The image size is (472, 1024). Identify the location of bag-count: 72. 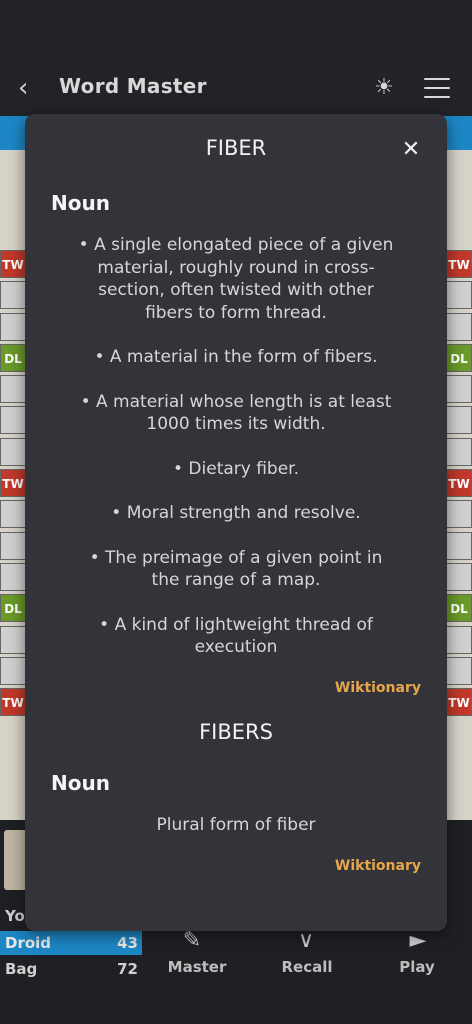
(127, 969).